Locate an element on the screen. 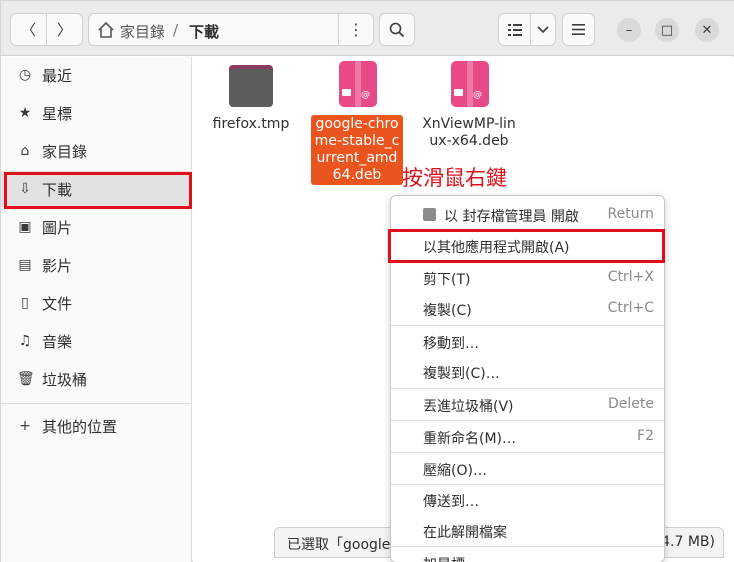 The width and height of the screenshot is (734, 562). list-view-icon is located at coordinates (514, 29).